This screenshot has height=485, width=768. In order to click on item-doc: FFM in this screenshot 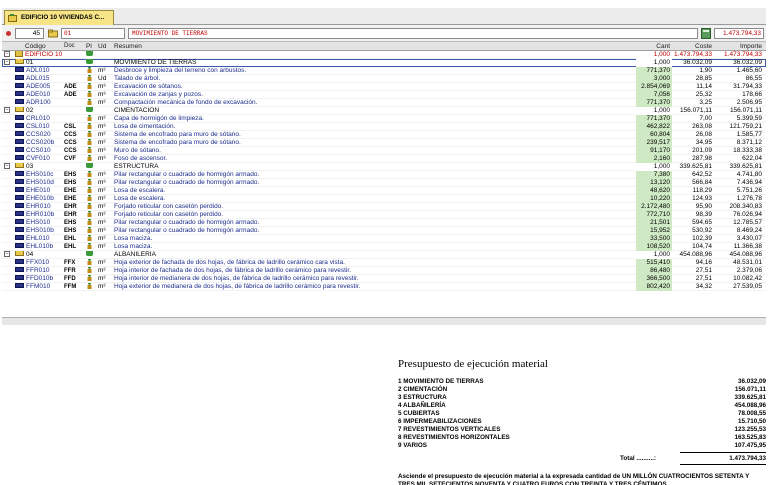, I will do `click(70, 287)`.